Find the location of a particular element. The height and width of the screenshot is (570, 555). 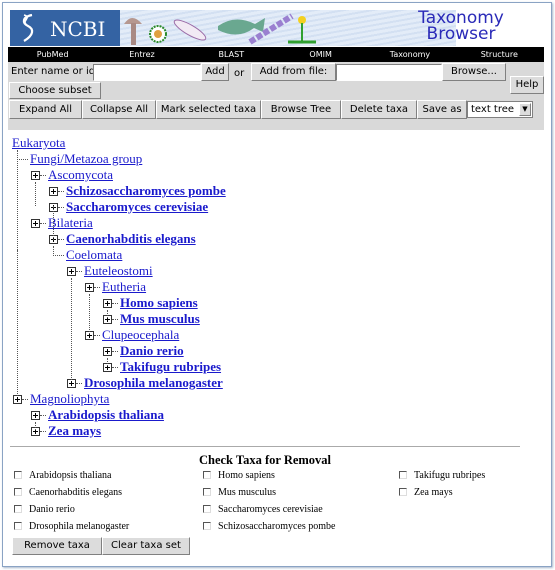

tree-node: Arabidopsis thaliana is located at coordinates (106, 415).